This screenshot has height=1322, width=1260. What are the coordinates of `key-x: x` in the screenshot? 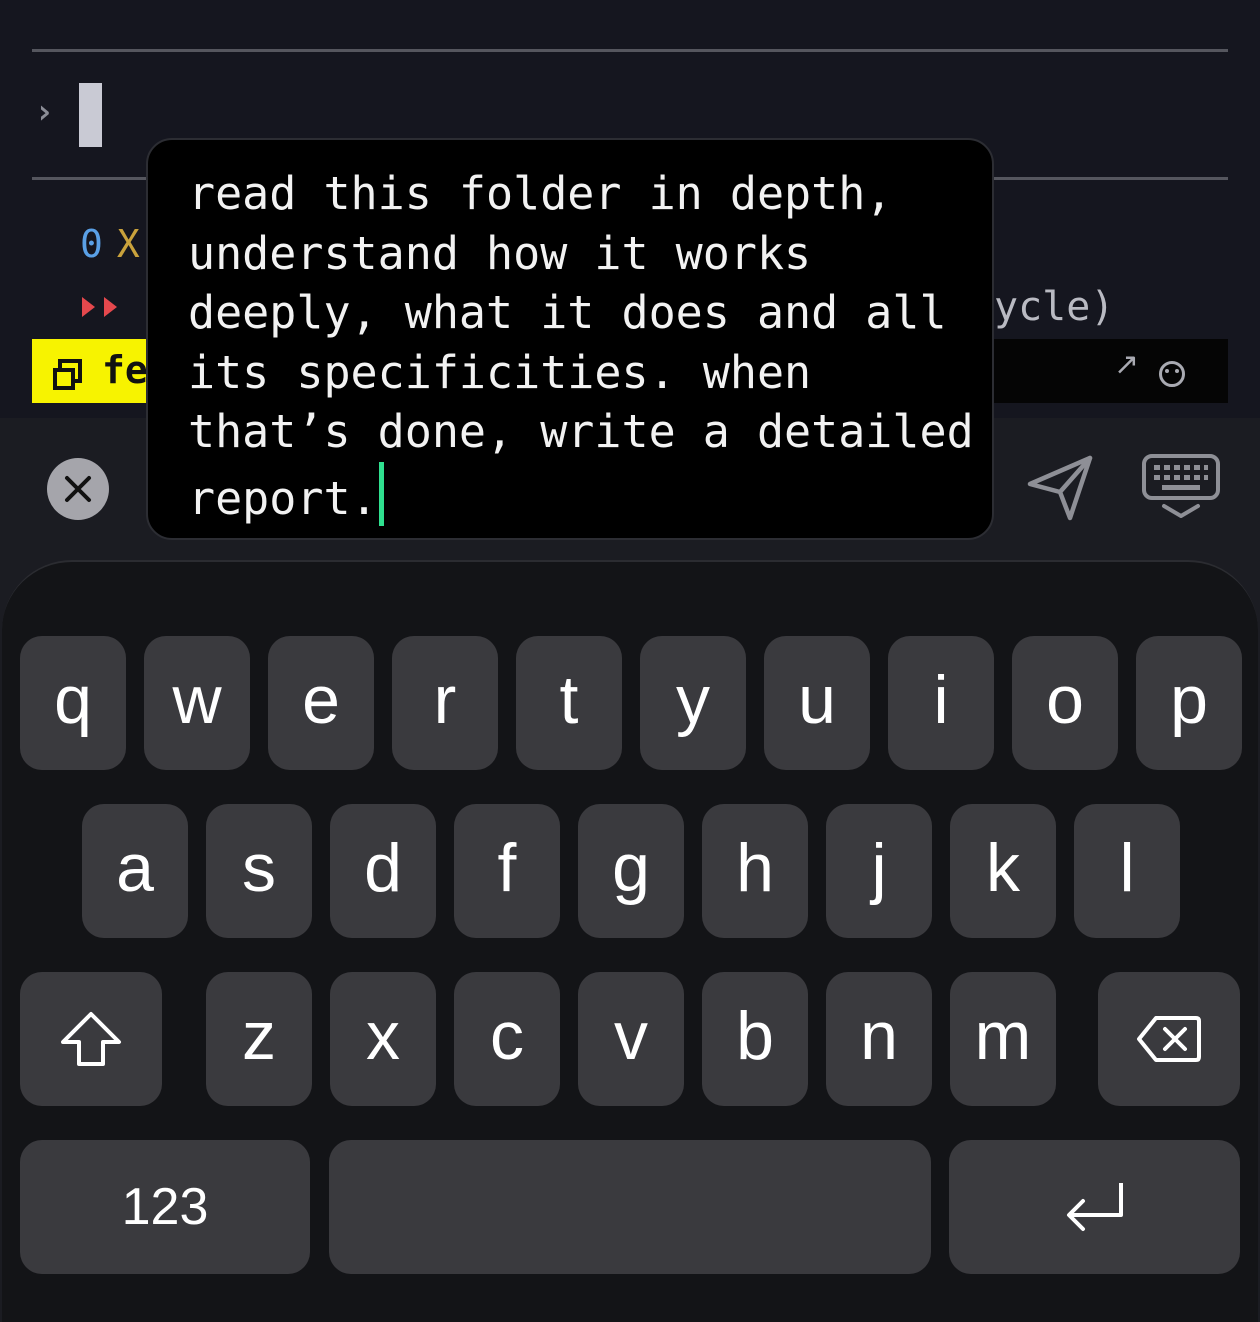 It's located at (383, 1039).